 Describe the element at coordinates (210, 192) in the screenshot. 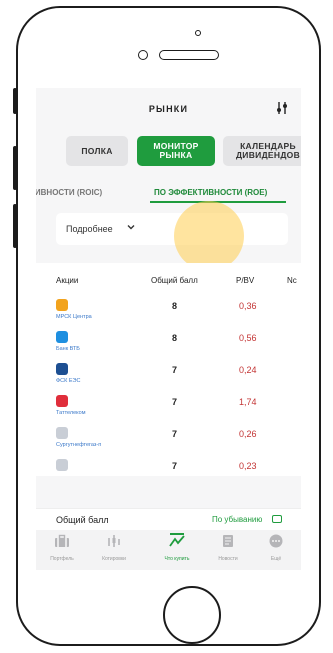

I see `tab-roe: ПО ЭФФЕКТИВНОСТИ (ROE)` at that location.